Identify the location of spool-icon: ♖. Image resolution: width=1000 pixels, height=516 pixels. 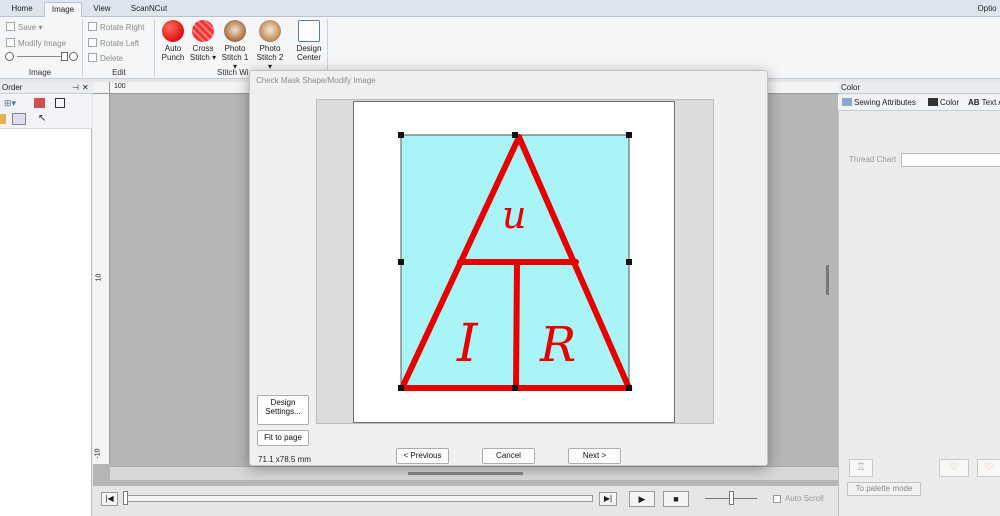
(861, 468).